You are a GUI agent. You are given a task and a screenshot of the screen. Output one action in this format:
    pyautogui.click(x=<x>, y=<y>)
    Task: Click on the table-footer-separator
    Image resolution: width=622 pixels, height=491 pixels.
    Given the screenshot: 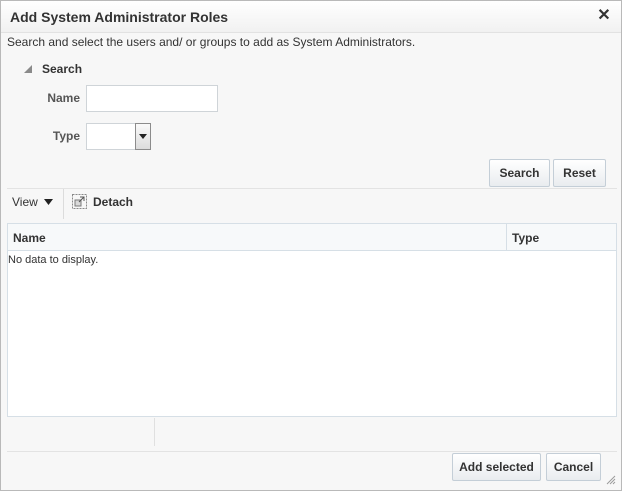 What is the action you would take?
    pyautogui.click(x=154, y=432)
    